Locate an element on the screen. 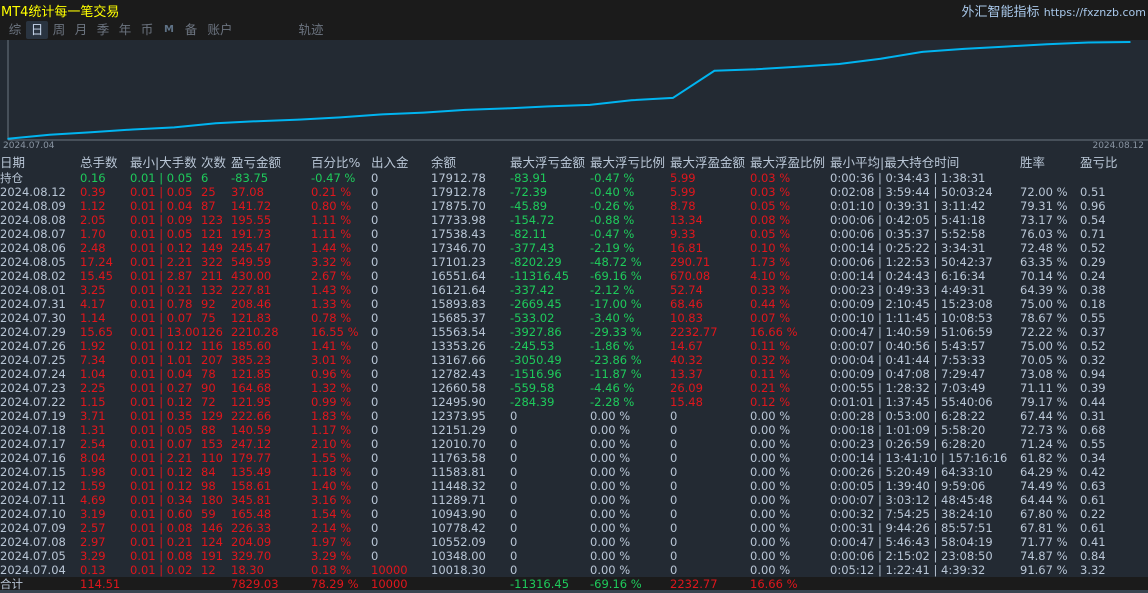 The height and width of the screenshot is (593, 1148). cell: 3.25 is located at coordinates (93, 290).